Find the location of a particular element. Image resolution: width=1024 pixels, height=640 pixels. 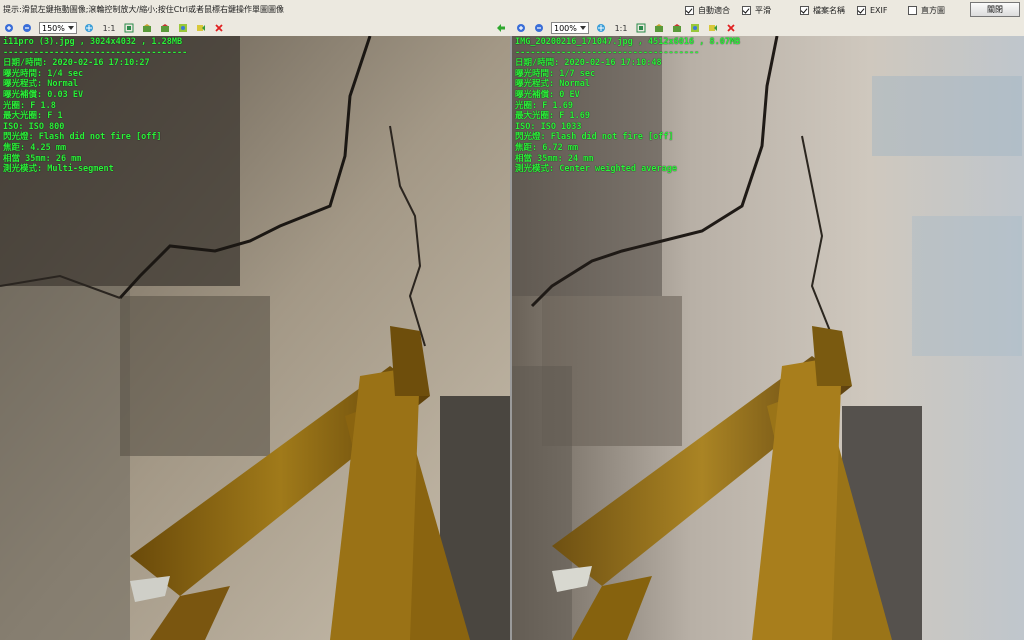

left-exif-line: 曝光時間: 1/4 sec is located at coordinates (43, 73).